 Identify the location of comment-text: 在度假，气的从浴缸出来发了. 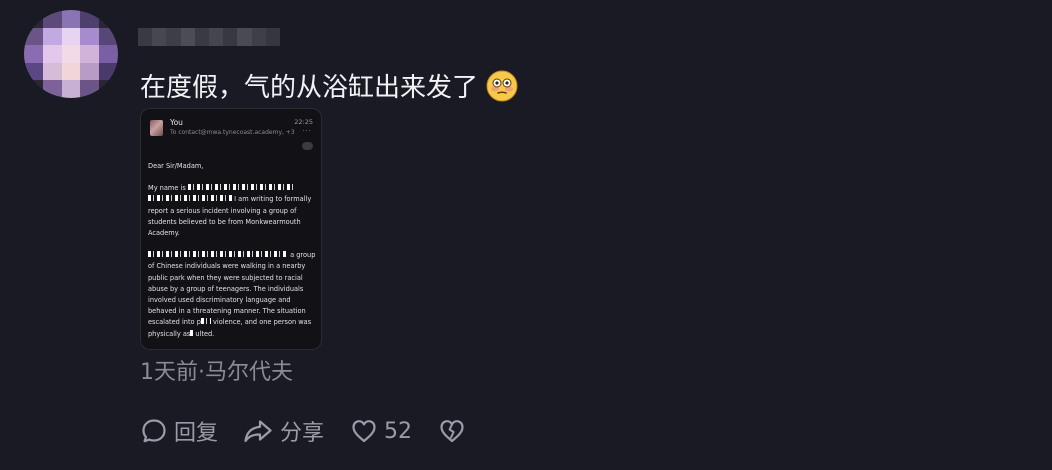
(309, 88).